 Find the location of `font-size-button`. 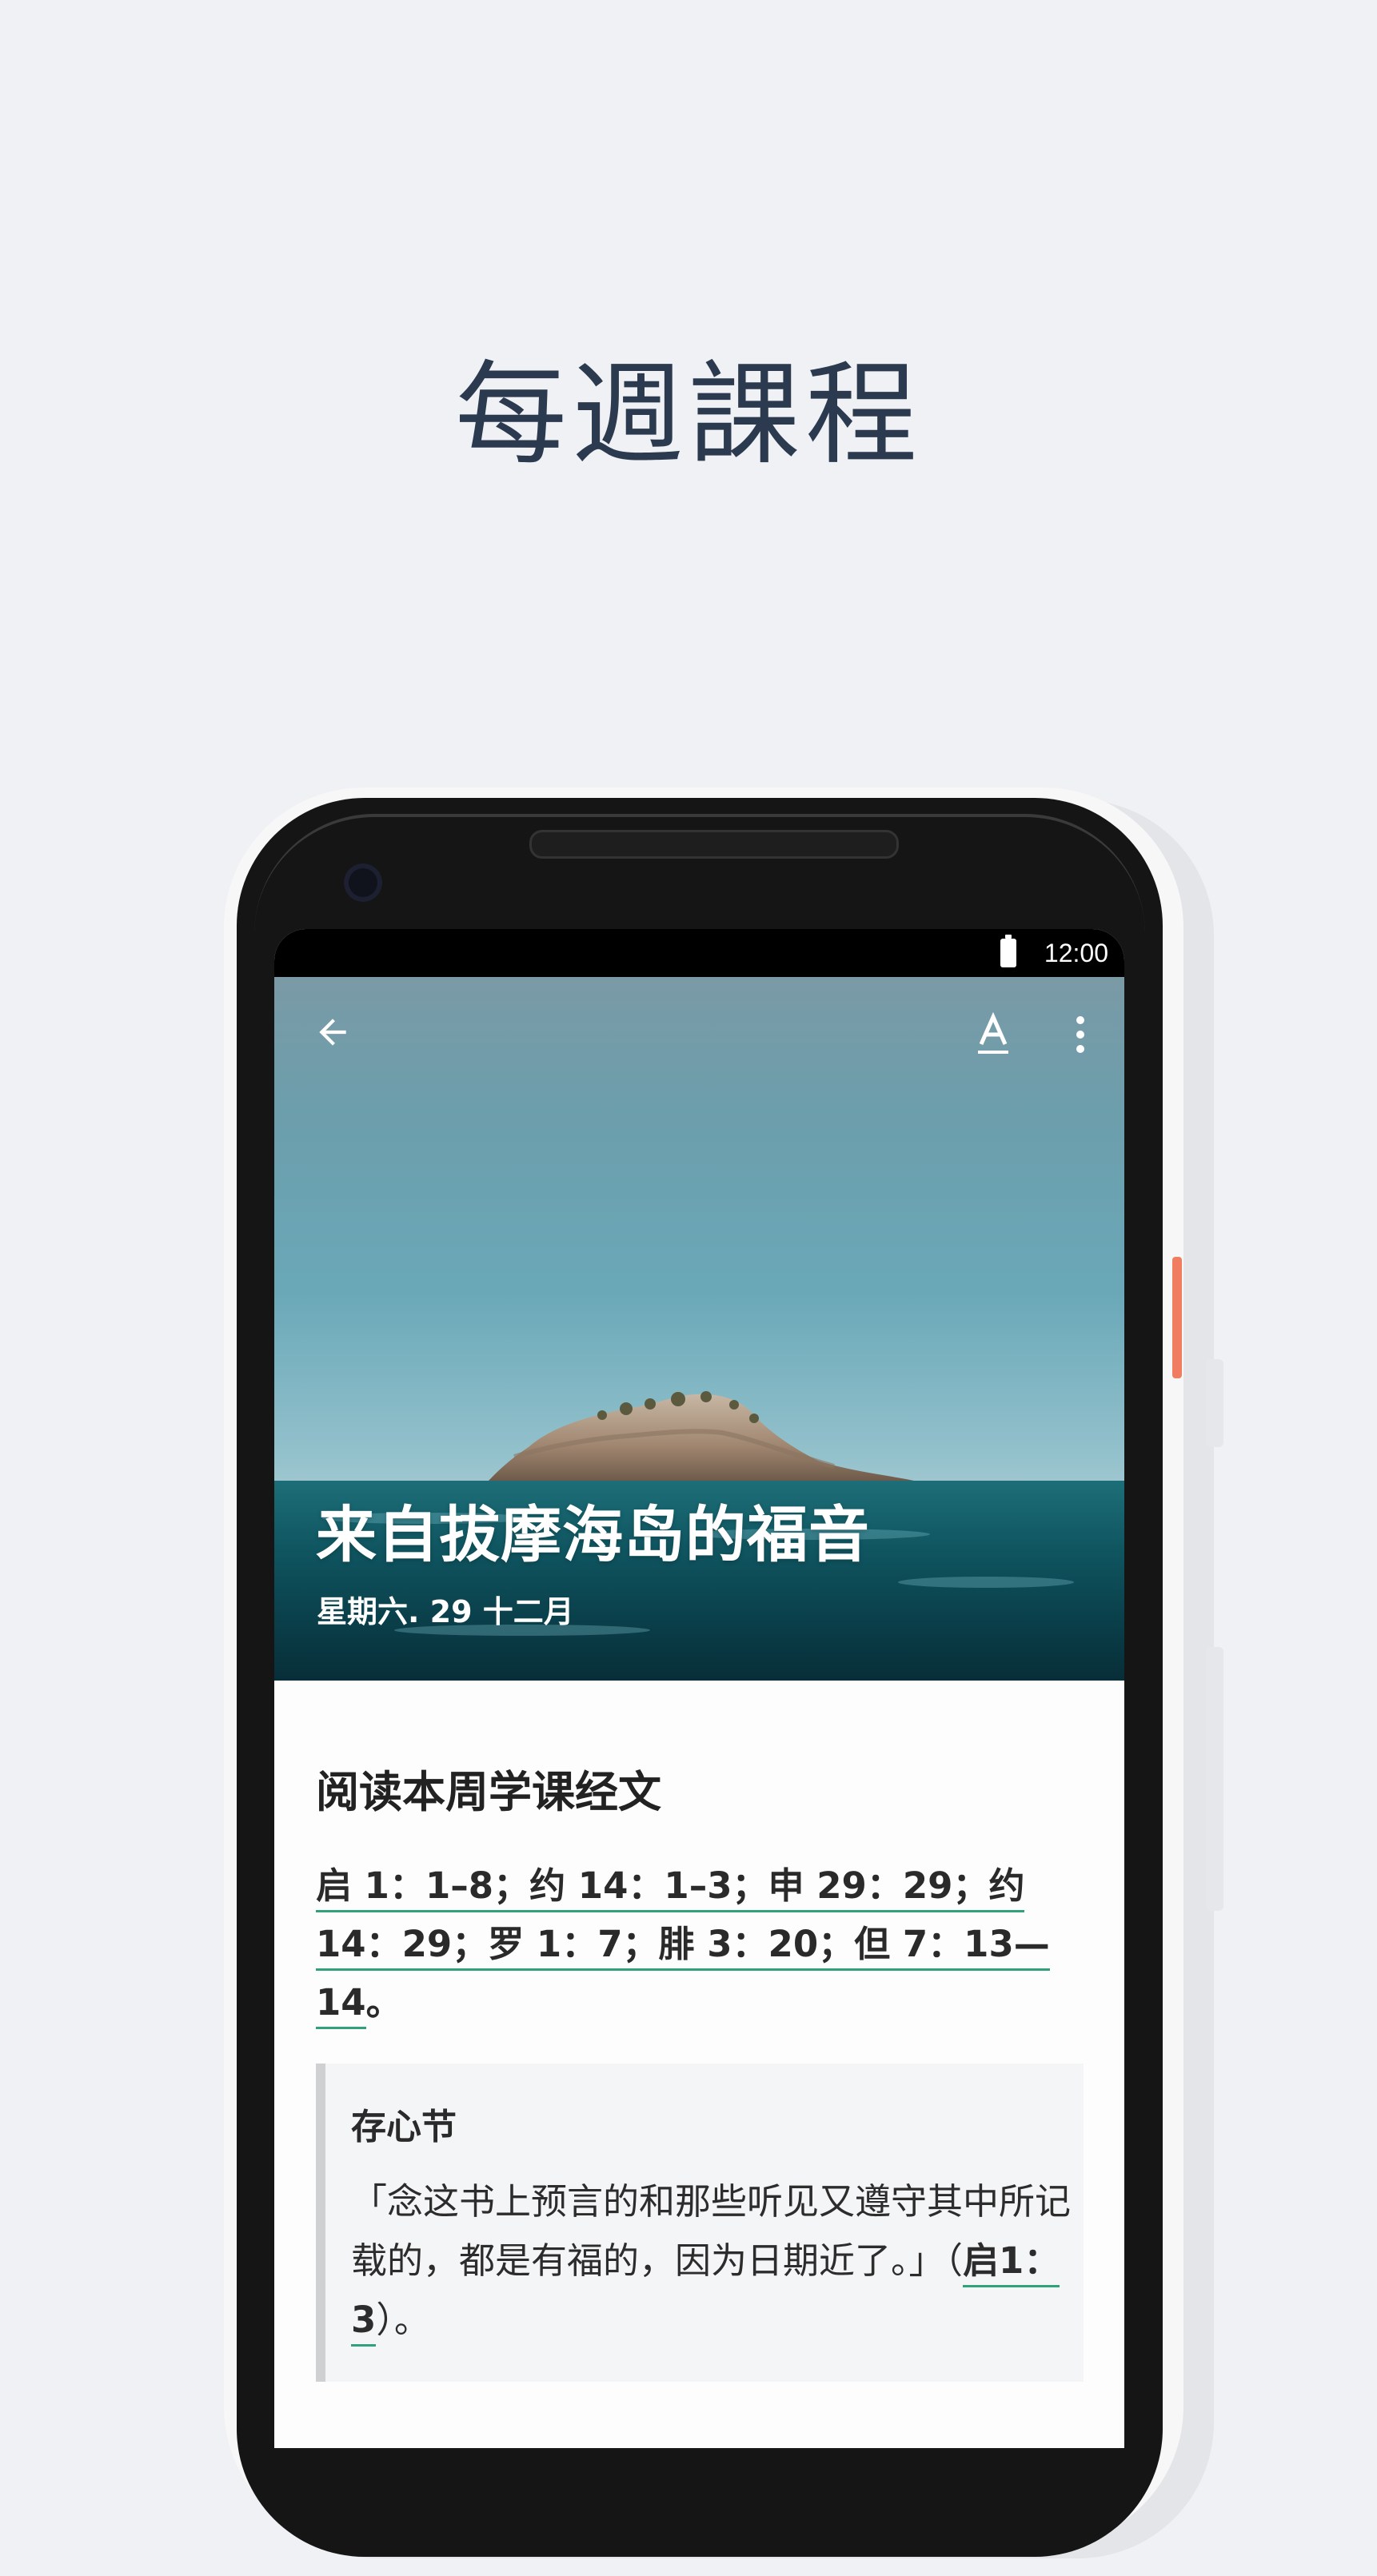

font-size-button is located at coordinates (993, 1034).